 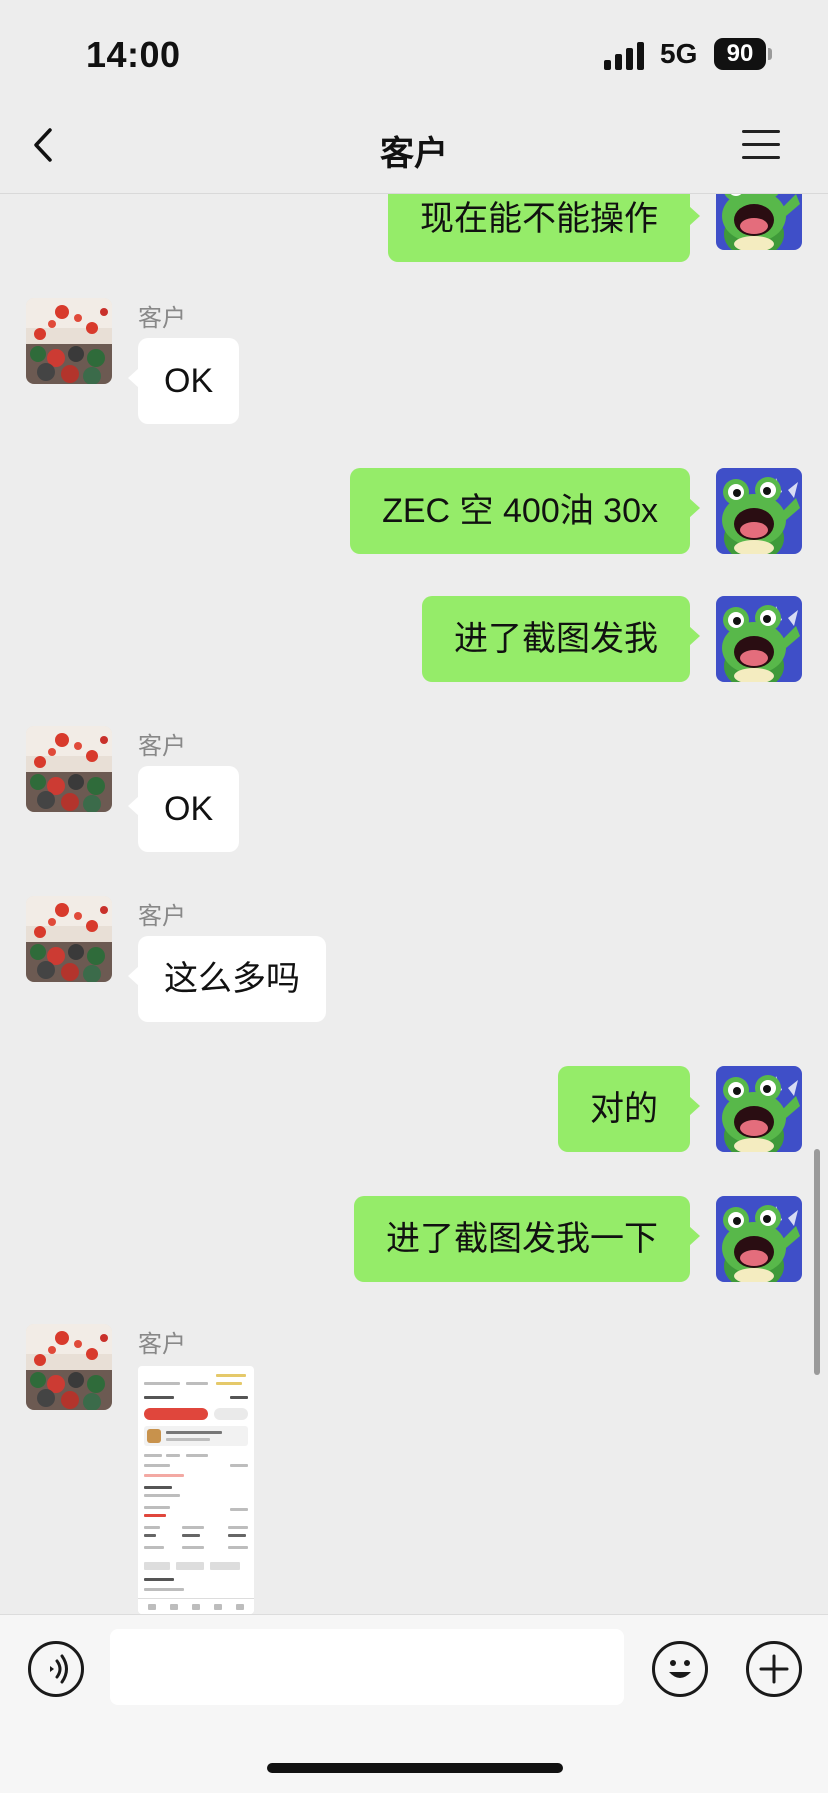 What do you see at coordinates (740, 54) in the screenshot?
I see `battery-icon: 90` at bounding box center [740, 54].